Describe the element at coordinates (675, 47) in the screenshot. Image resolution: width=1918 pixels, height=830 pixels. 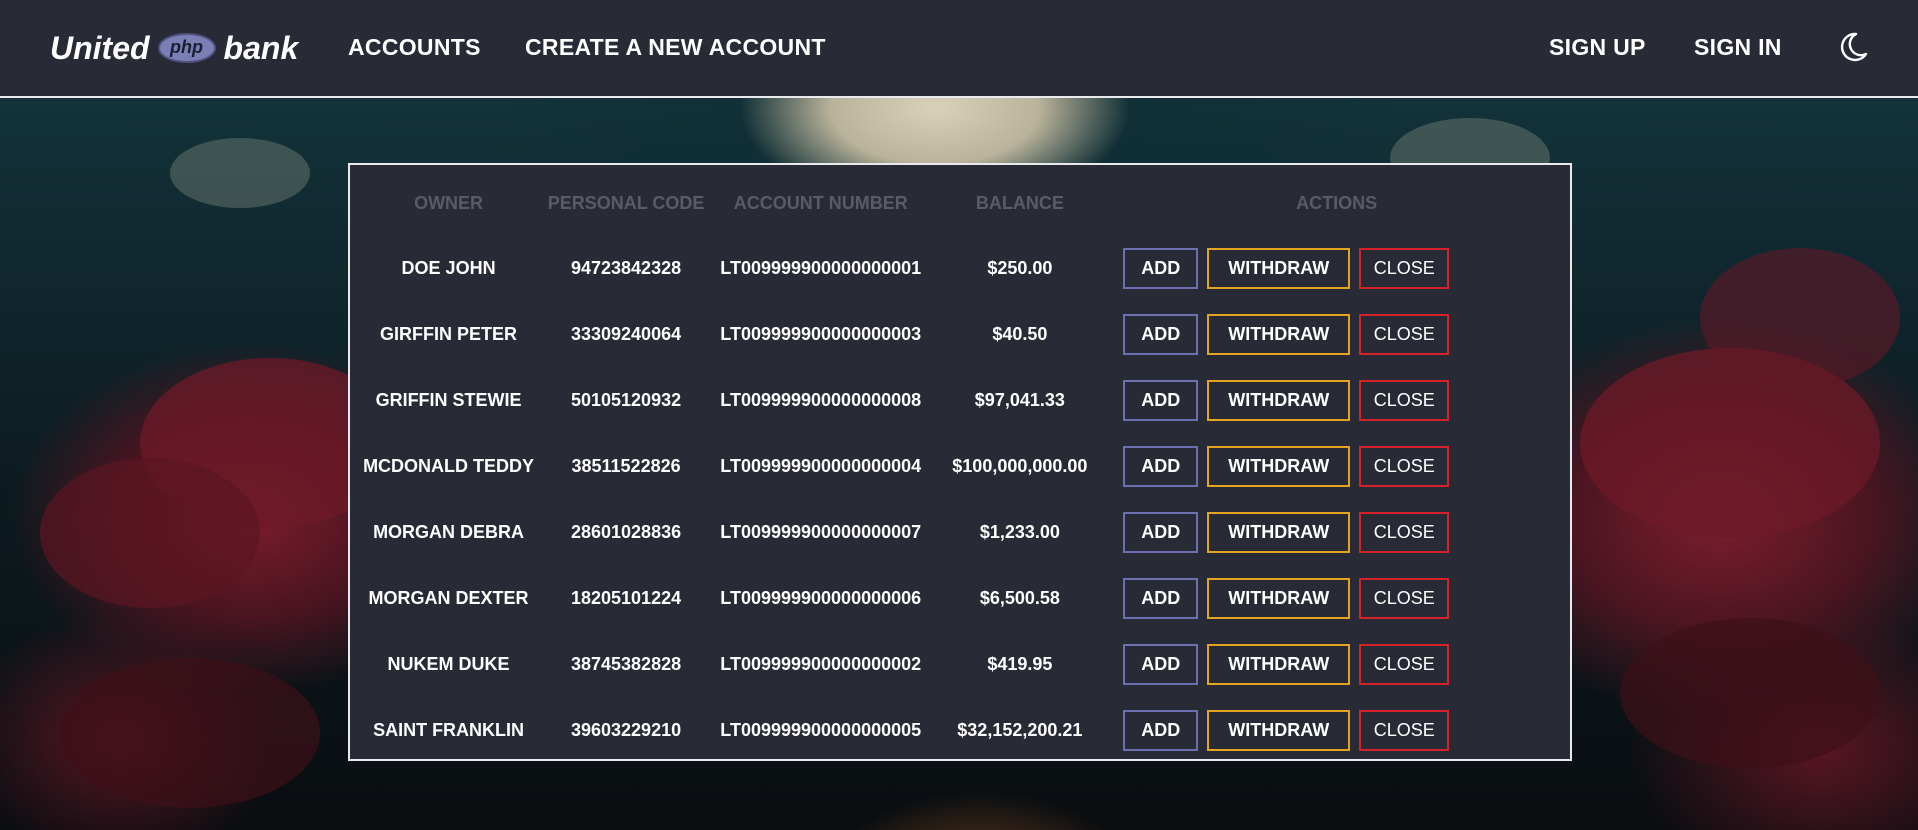
I see `nav-create-account-link: CREATE A NEW ACCOUNT` at that location.